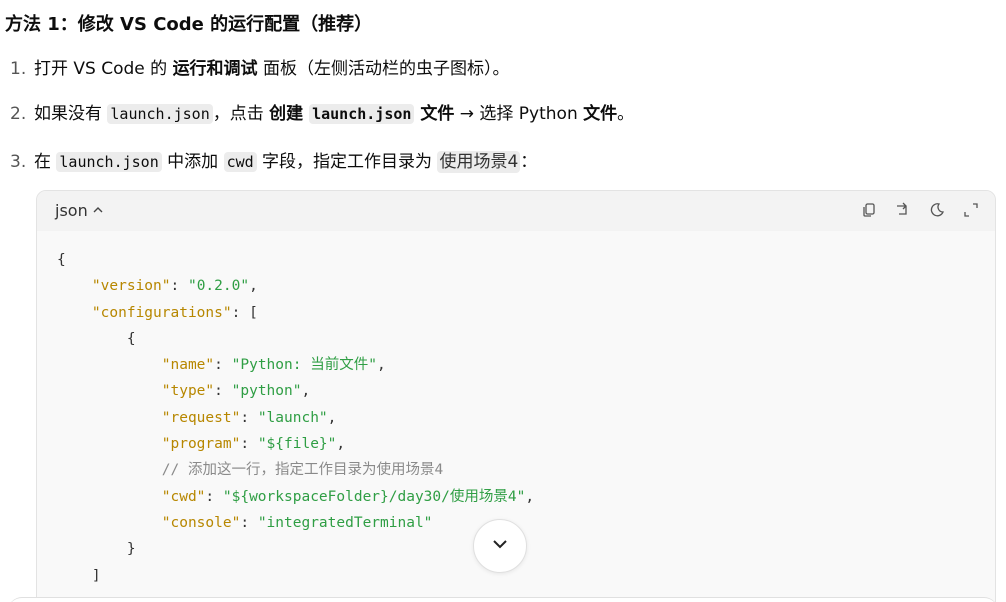 The width and height of the screenshot is (1006, 602). I want to click on step-text: 字段，指定工作目录为, so click(347, 162).